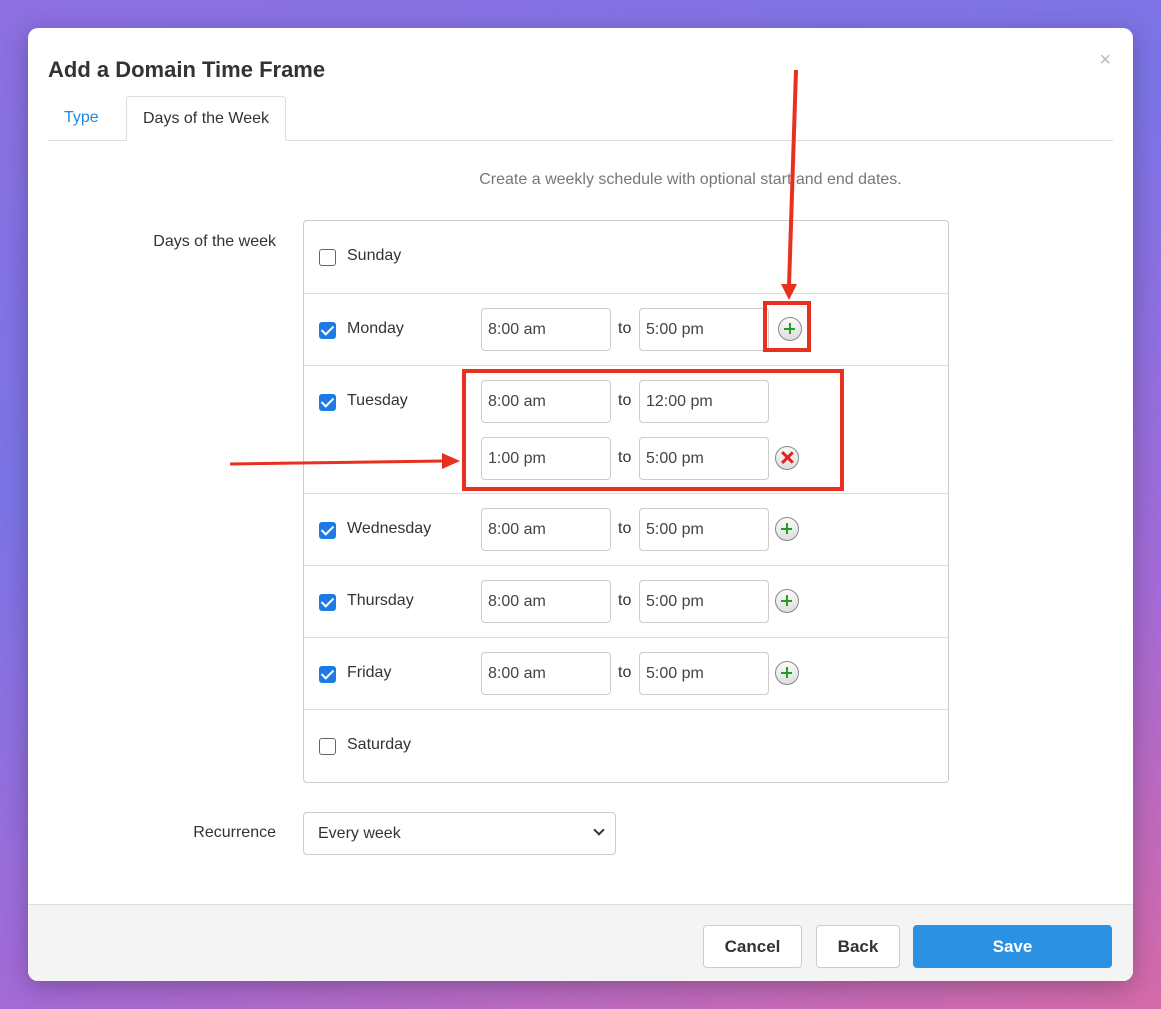 This screenshot has width=1161, height=1009. I want to click on annotation-arrow-right, so click(337, 462).